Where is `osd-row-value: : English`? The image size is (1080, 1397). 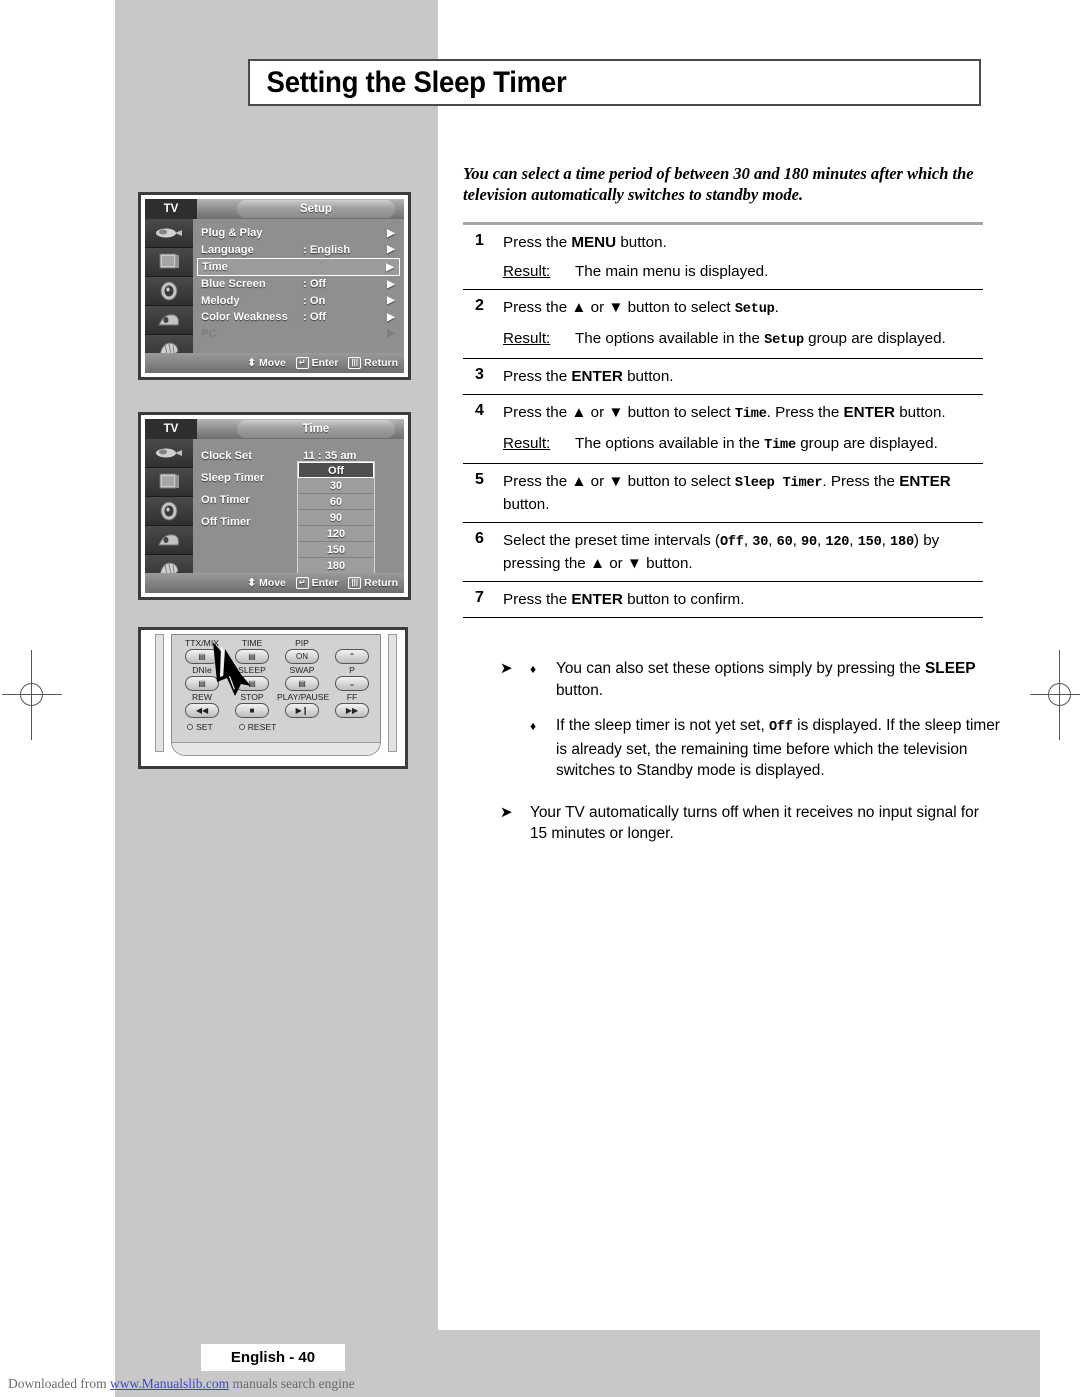 osd-row-value: : English is located at coordinates (327, 249).